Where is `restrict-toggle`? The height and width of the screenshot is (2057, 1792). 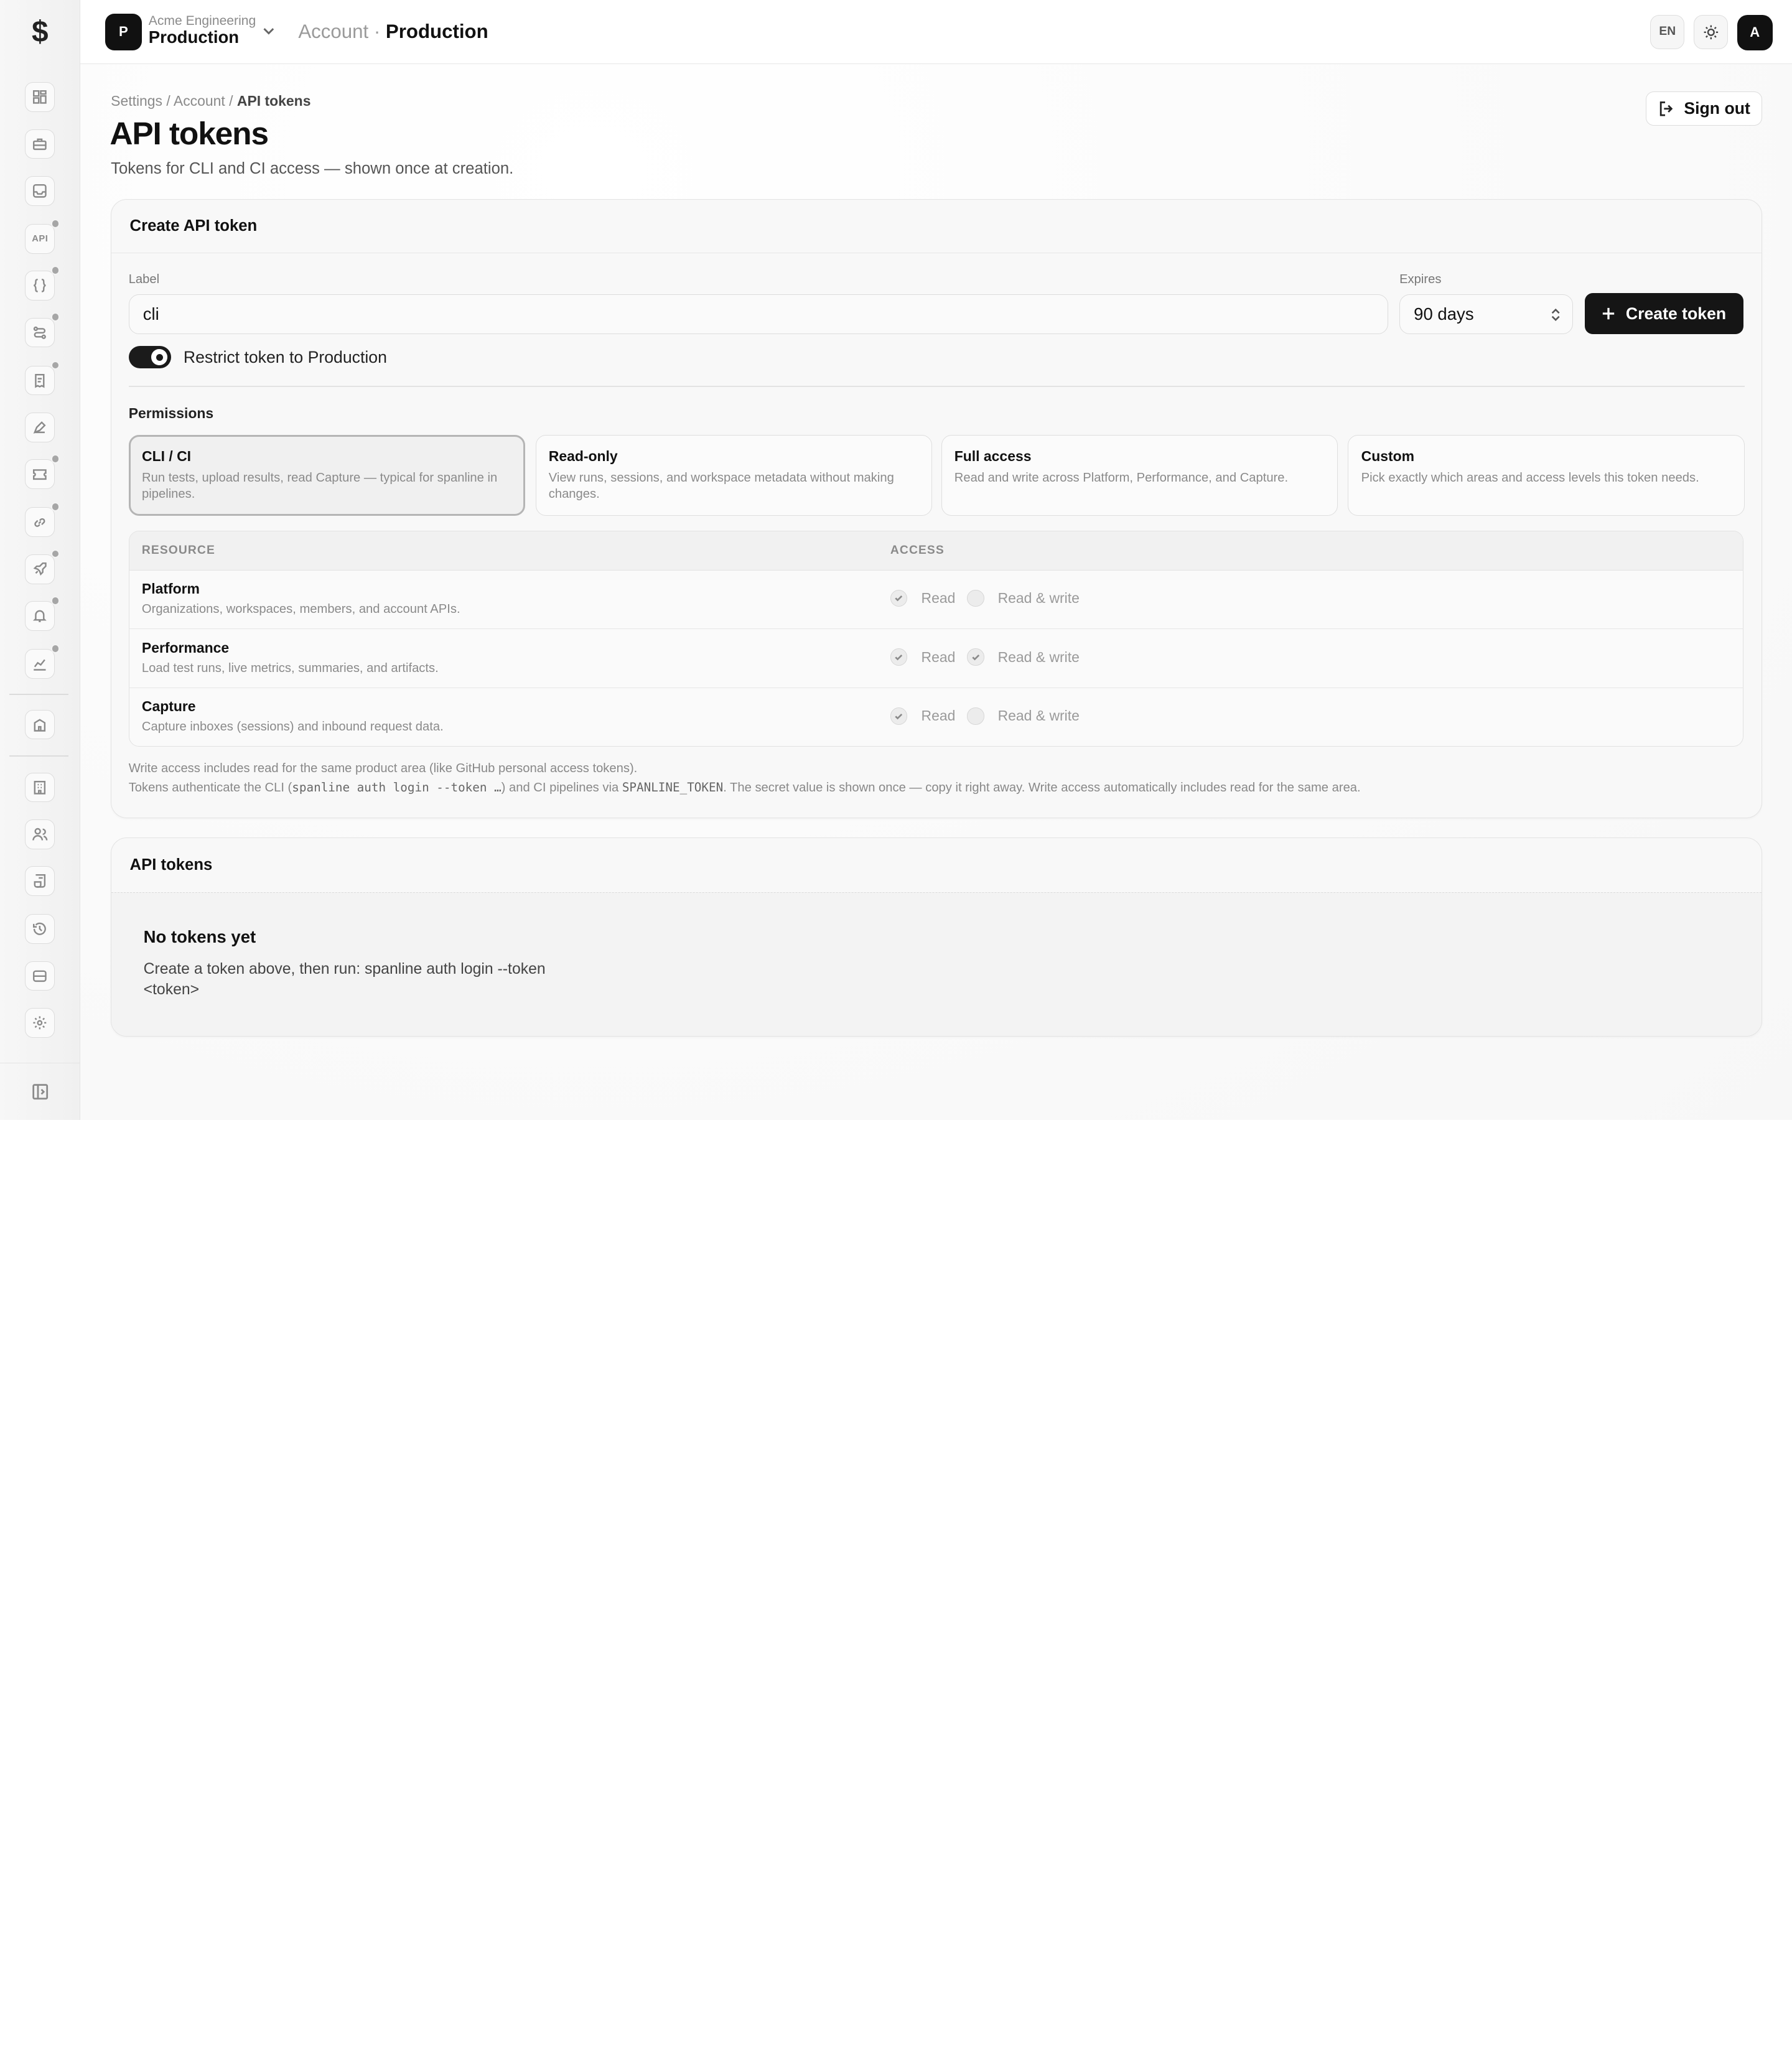 restrict-toggle is located at coordinates (149, 357).